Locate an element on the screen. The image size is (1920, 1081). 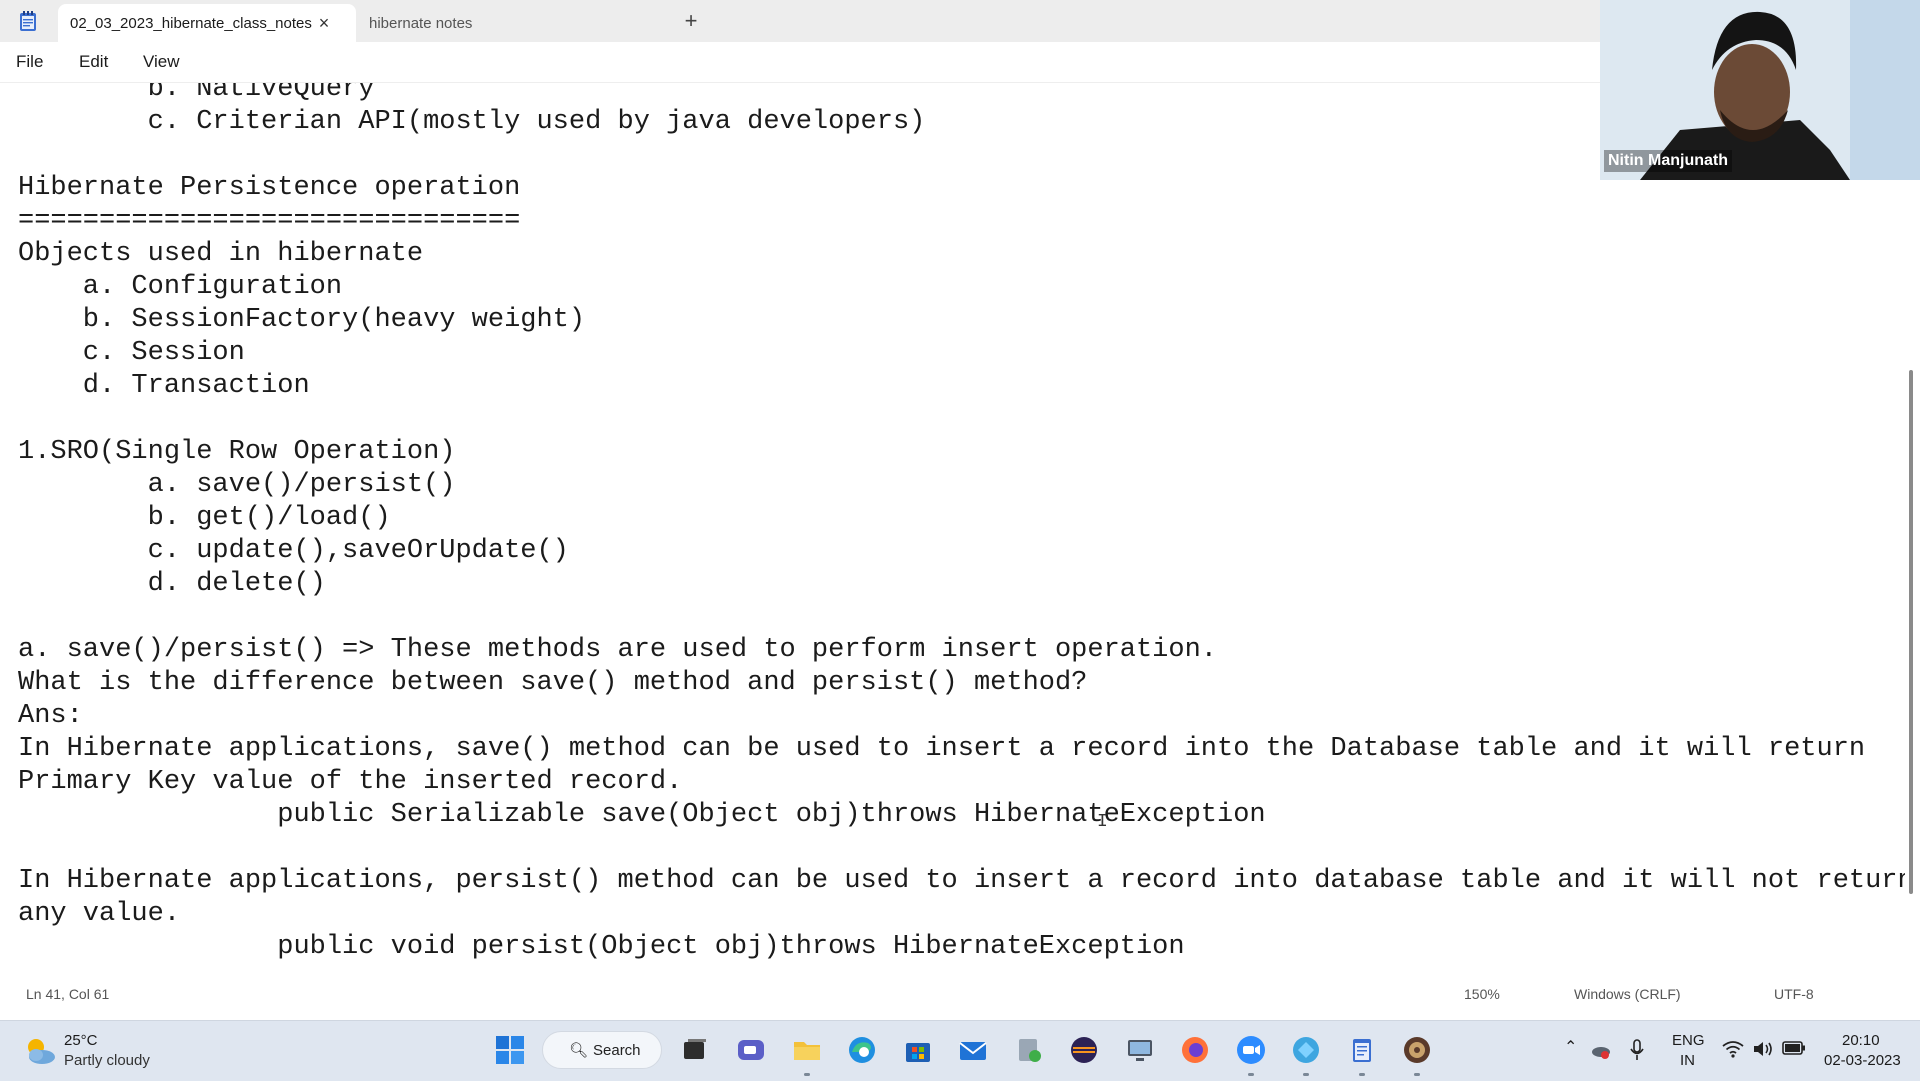
webcam-video: Nitin Manjunath is located at coordinates (1760, 90).